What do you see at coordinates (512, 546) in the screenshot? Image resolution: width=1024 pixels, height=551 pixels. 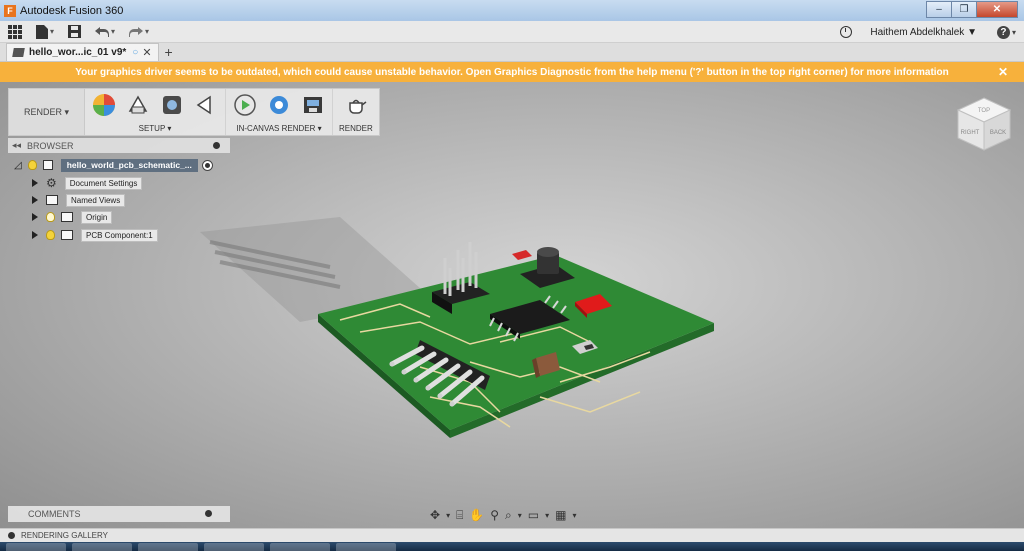 I see `windows-taskbar` at bounding box center [512, 546].